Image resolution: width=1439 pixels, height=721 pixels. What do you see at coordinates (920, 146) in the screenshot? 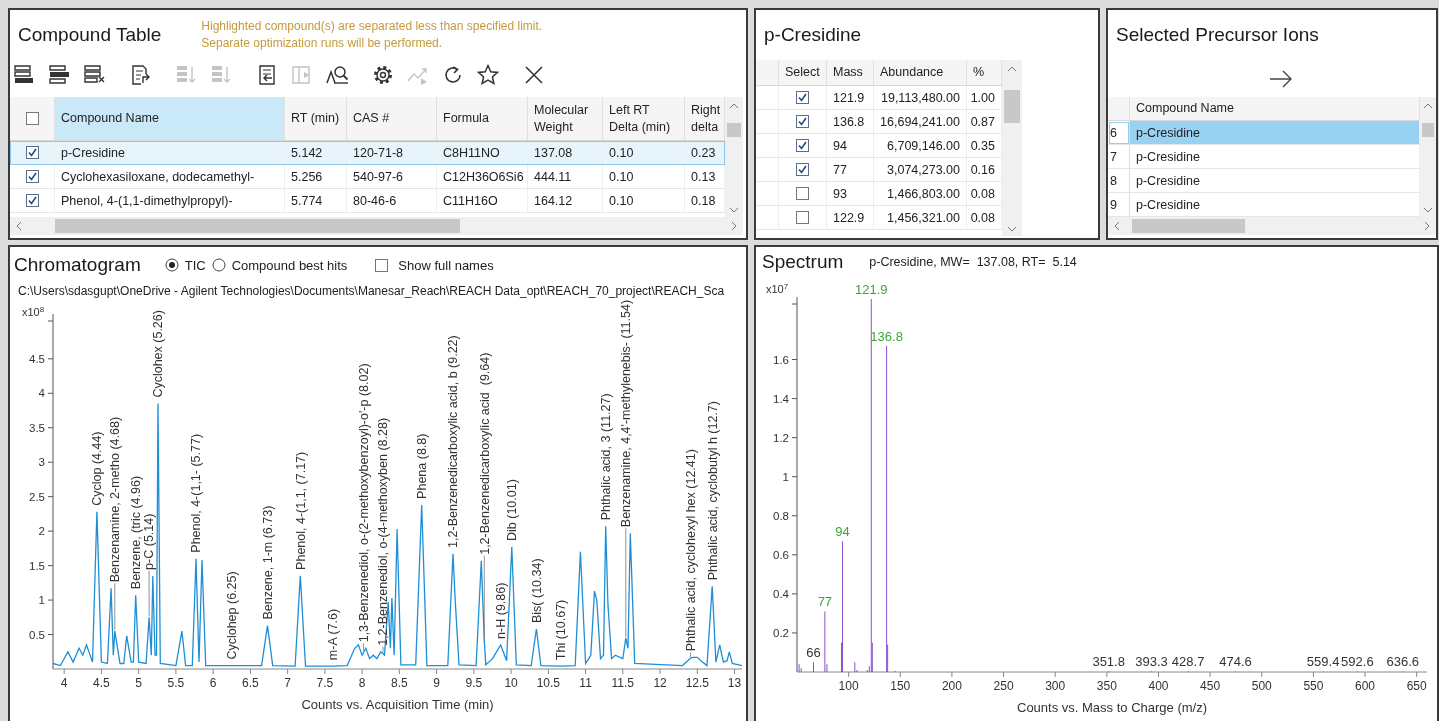
I see `table-cell: 6,709,146.00` at bounding box center [920, 146].